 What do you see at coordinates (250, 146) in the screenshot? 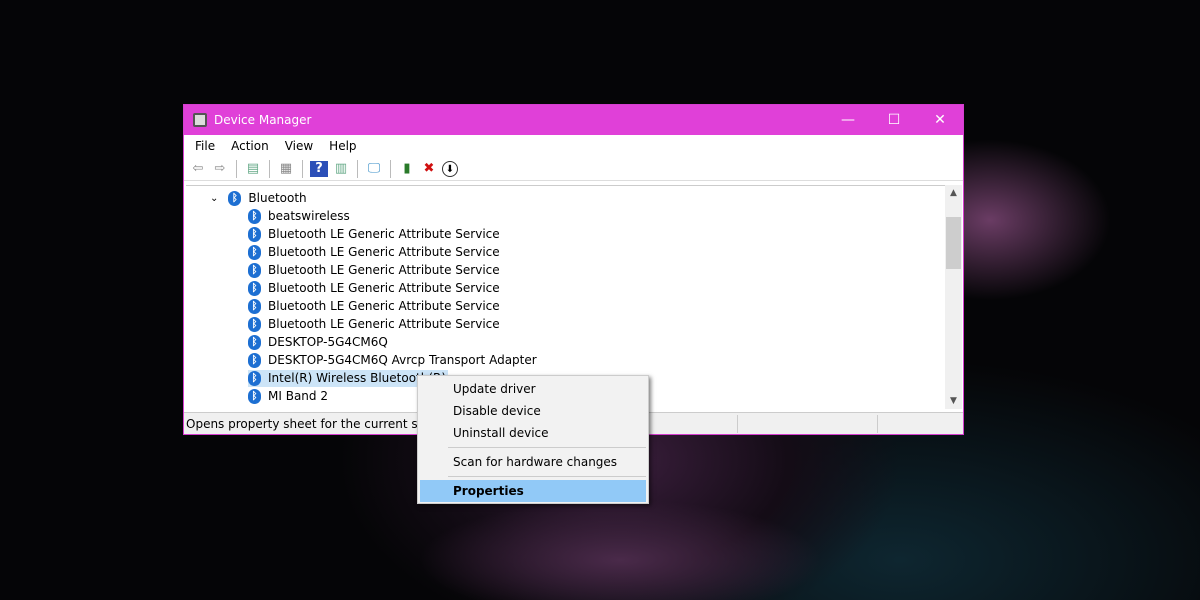
I see `menu-action: Action` at bounding box center [250, 146].